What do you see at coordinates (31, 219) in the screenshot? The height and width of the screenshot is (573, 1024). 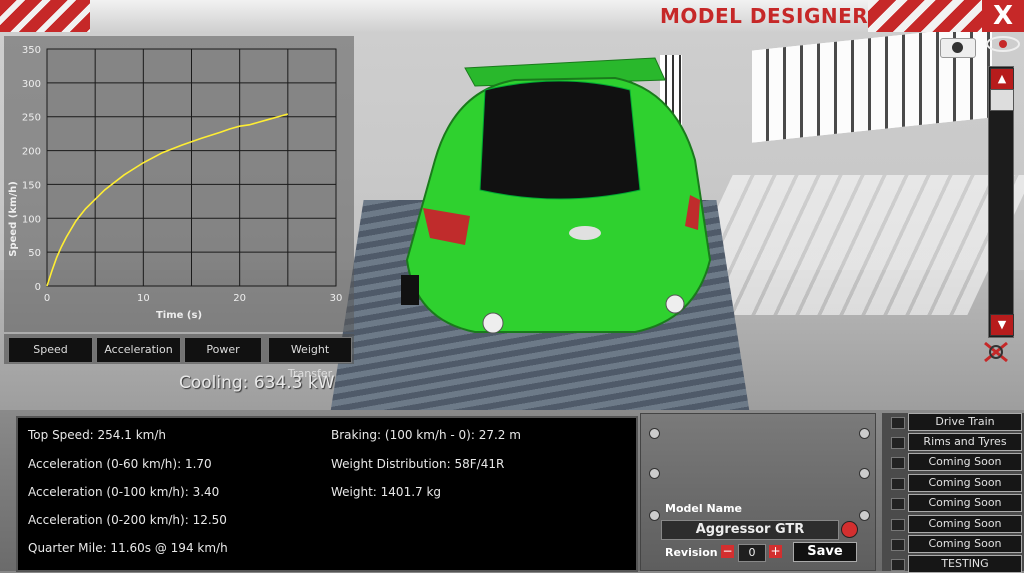 I see `y-tick-label: 100` at bounding box center [31, 219].